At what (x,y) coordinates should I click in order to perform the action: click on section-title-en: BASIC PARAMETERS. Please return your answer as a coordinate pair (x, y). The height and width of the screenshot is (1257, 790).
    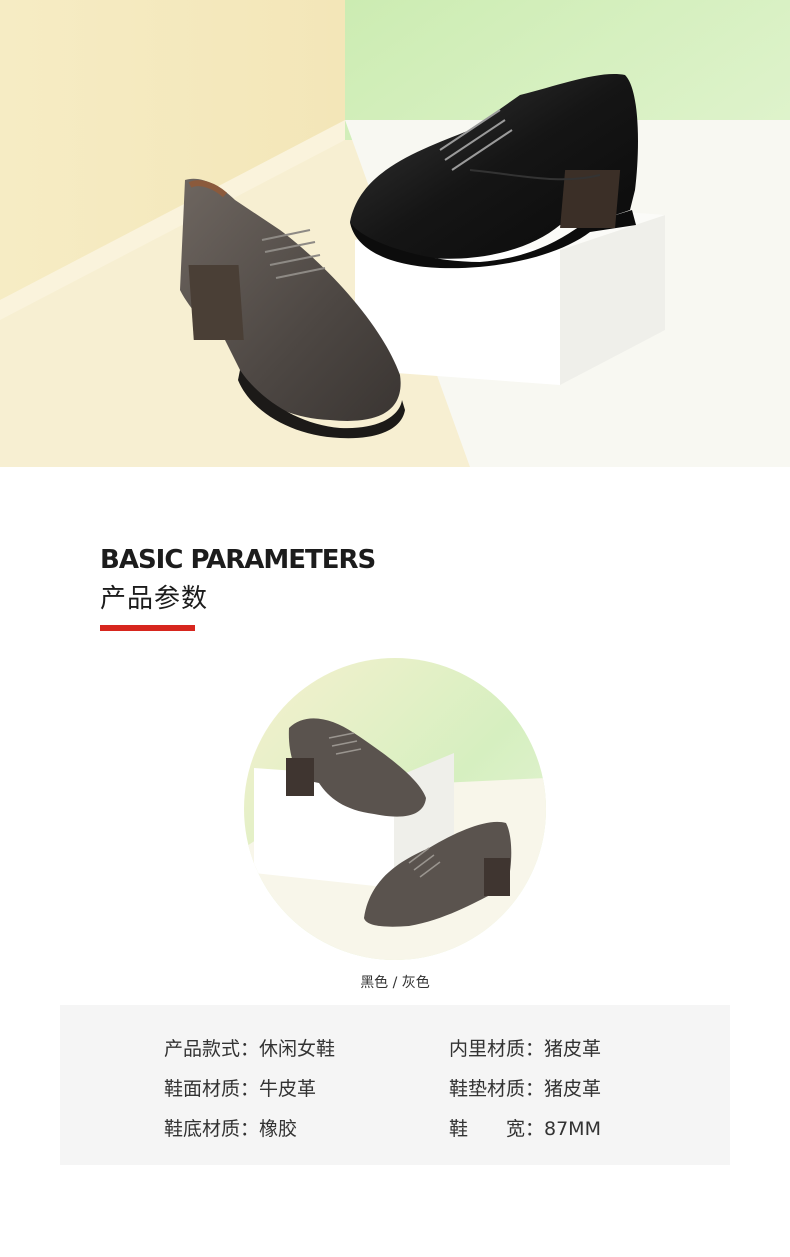
    Looking at the image, I should click on (238, 560).